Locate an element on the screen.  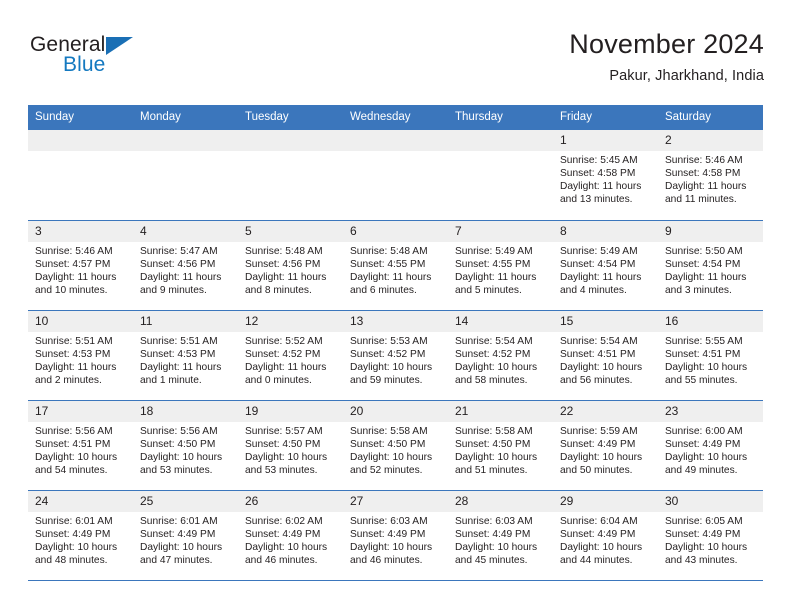
weekday-header-friday: Friday is located at coordinates (605, 117).